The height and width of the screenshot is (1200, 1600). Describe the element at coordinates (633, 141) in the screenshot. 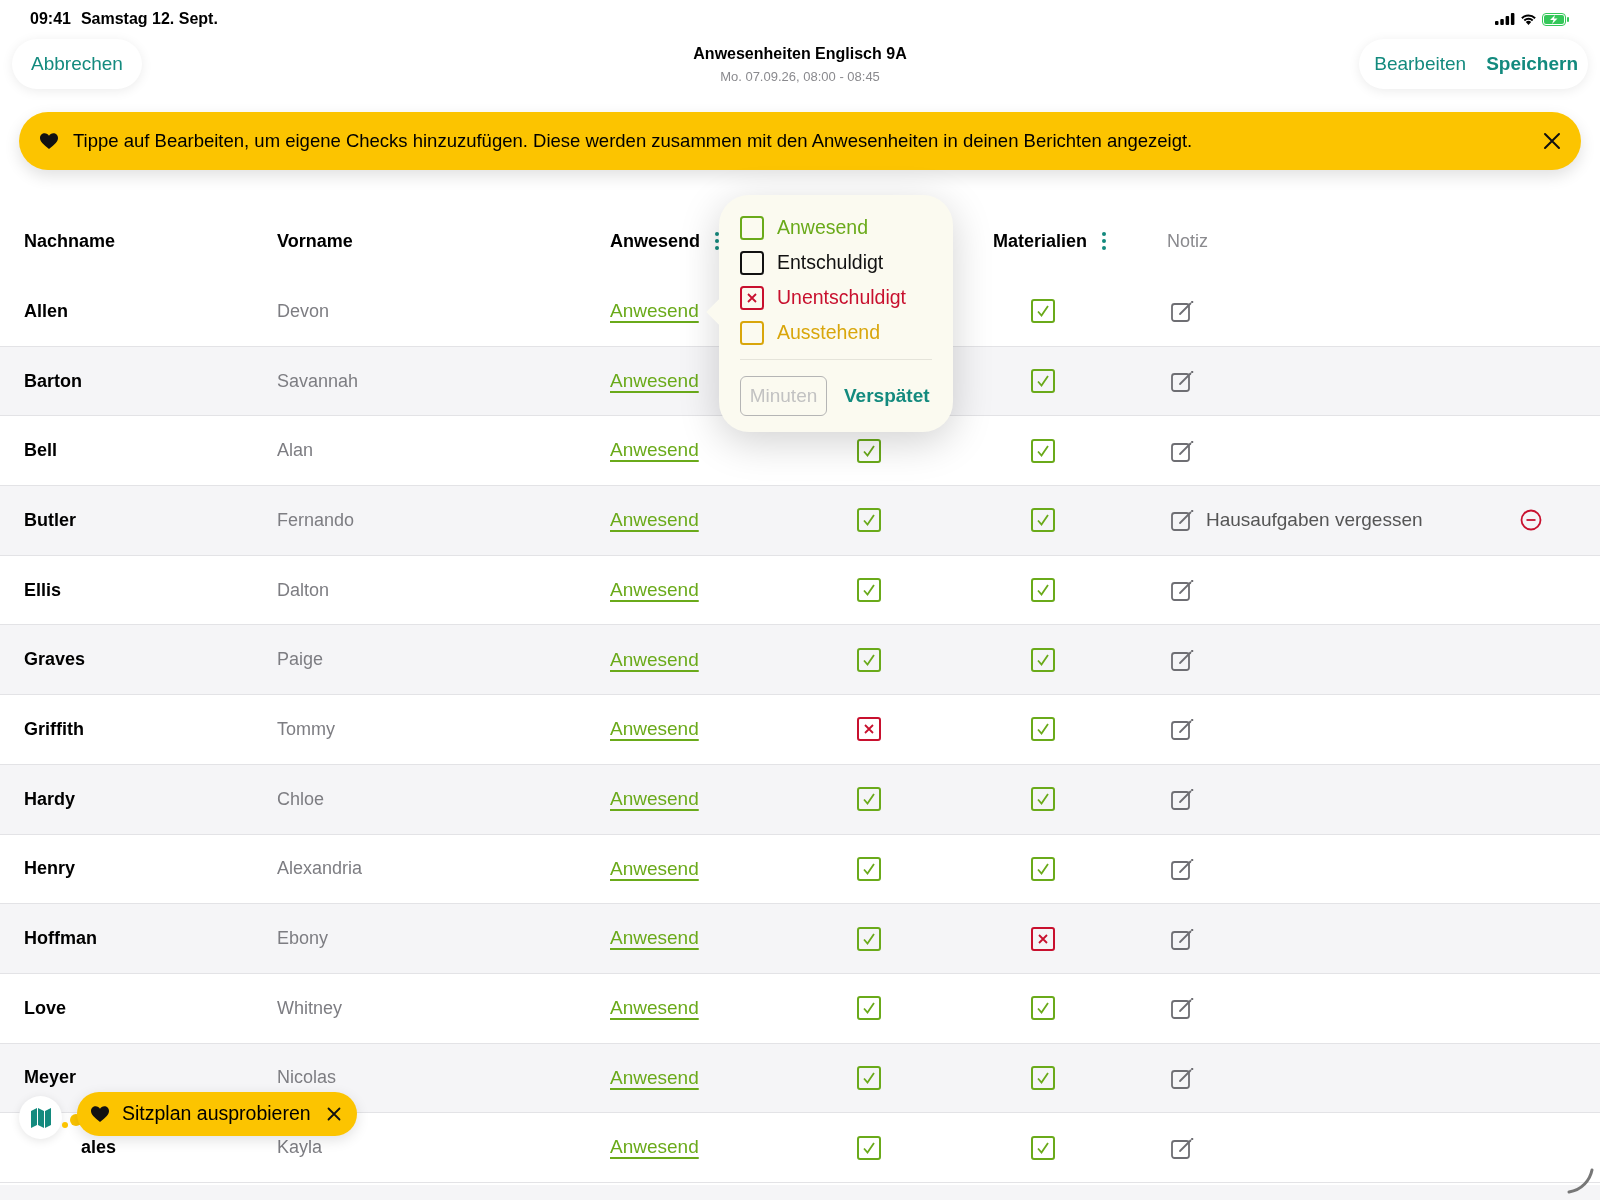

I see `tip-text: Tippe auf Bearbeiten, um eigene Checks hinzuzufügen. Diese werden zusammen mit den Anwesenheiten in deinen Berichten angezeigt.` at that location.